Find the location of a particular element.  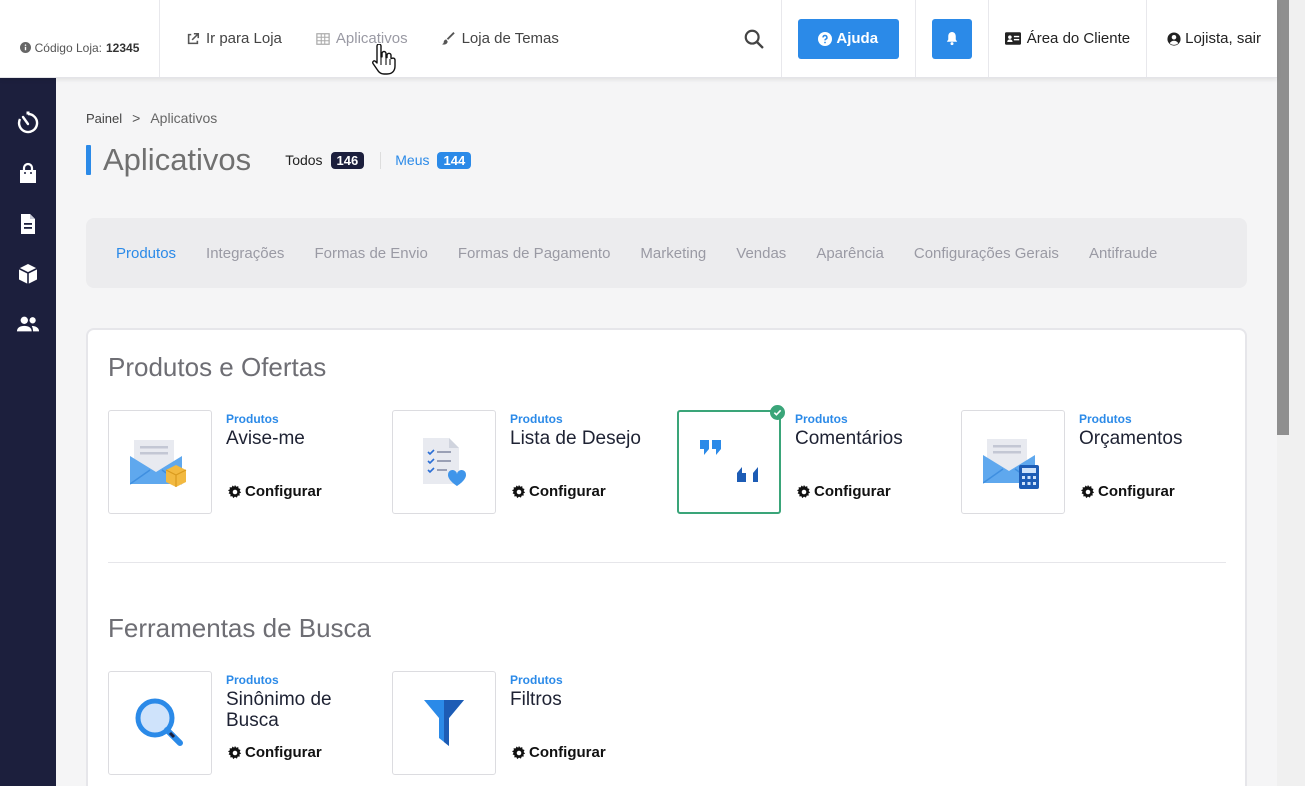

users-icon is located at coordinates (28, 324).